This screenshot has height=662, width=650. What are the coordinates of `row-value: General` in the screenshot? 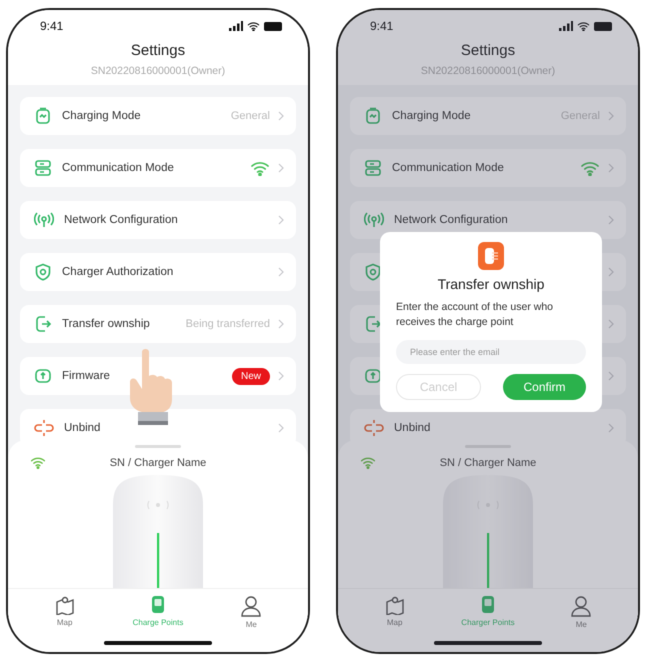 It's located at (250, 116).